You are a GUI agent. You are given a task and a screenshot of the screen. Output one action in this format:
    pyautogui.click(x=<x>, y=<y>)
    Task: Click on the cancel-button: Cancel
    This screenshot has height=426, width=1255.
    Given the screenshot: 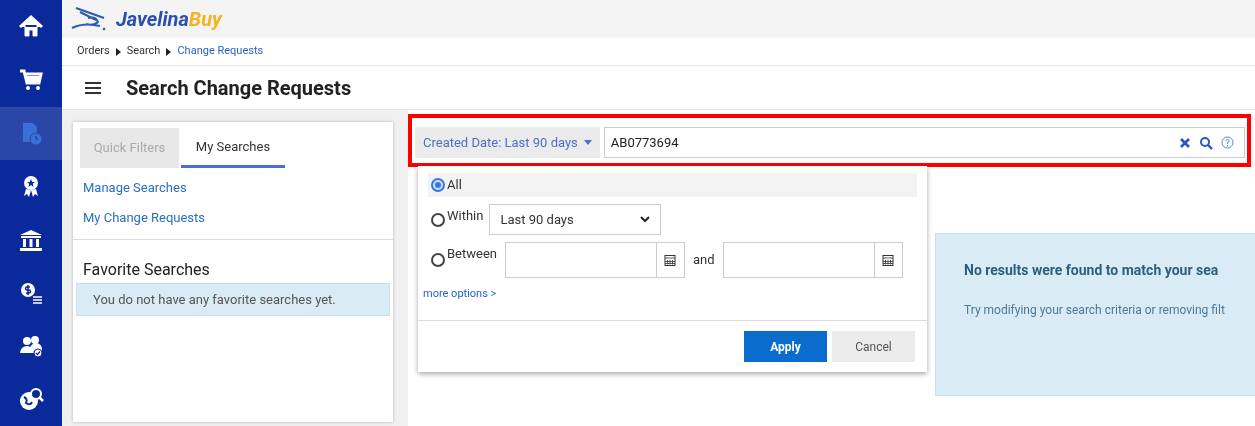 What is the action you would take?
    pyautogui.click(x=873, y=346)
    